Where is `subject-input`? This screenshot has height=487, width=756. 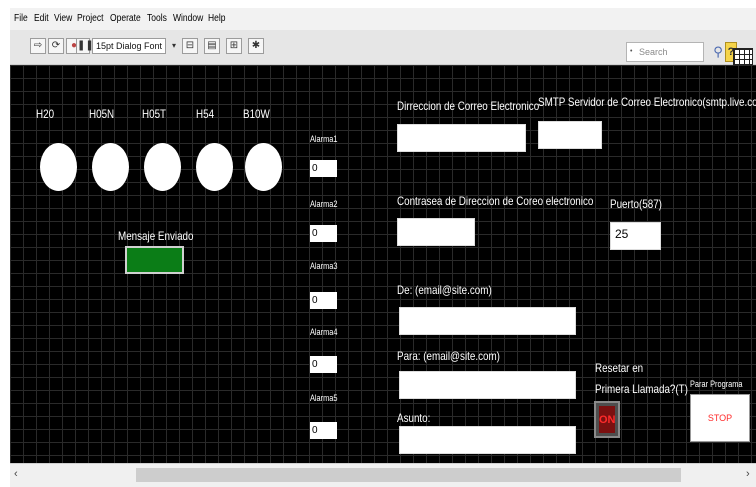 subject-input is located at coordinates (487, 440).